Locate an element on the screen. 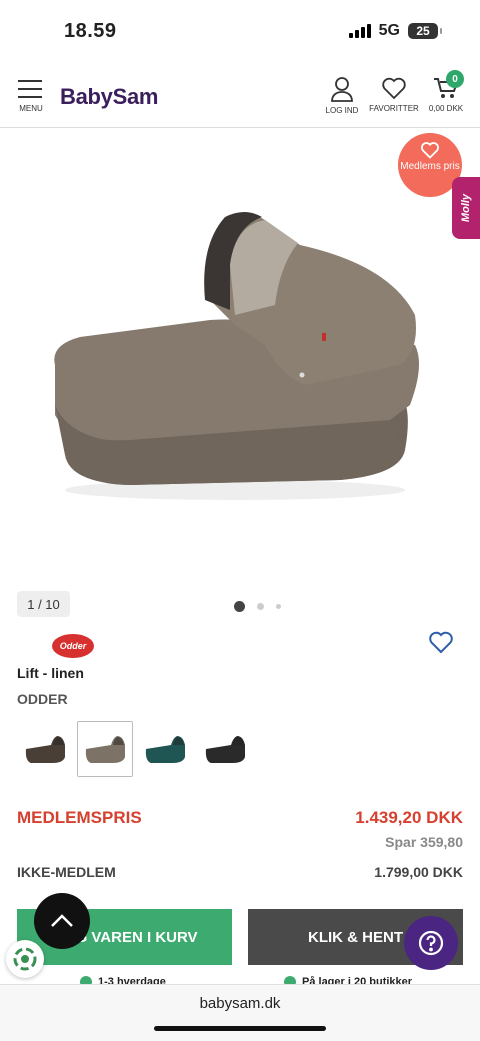 Image resolution: width=480 pixels, height=1041 pixels. babysam-logo: BabySam is located at coordinates (109, 97).